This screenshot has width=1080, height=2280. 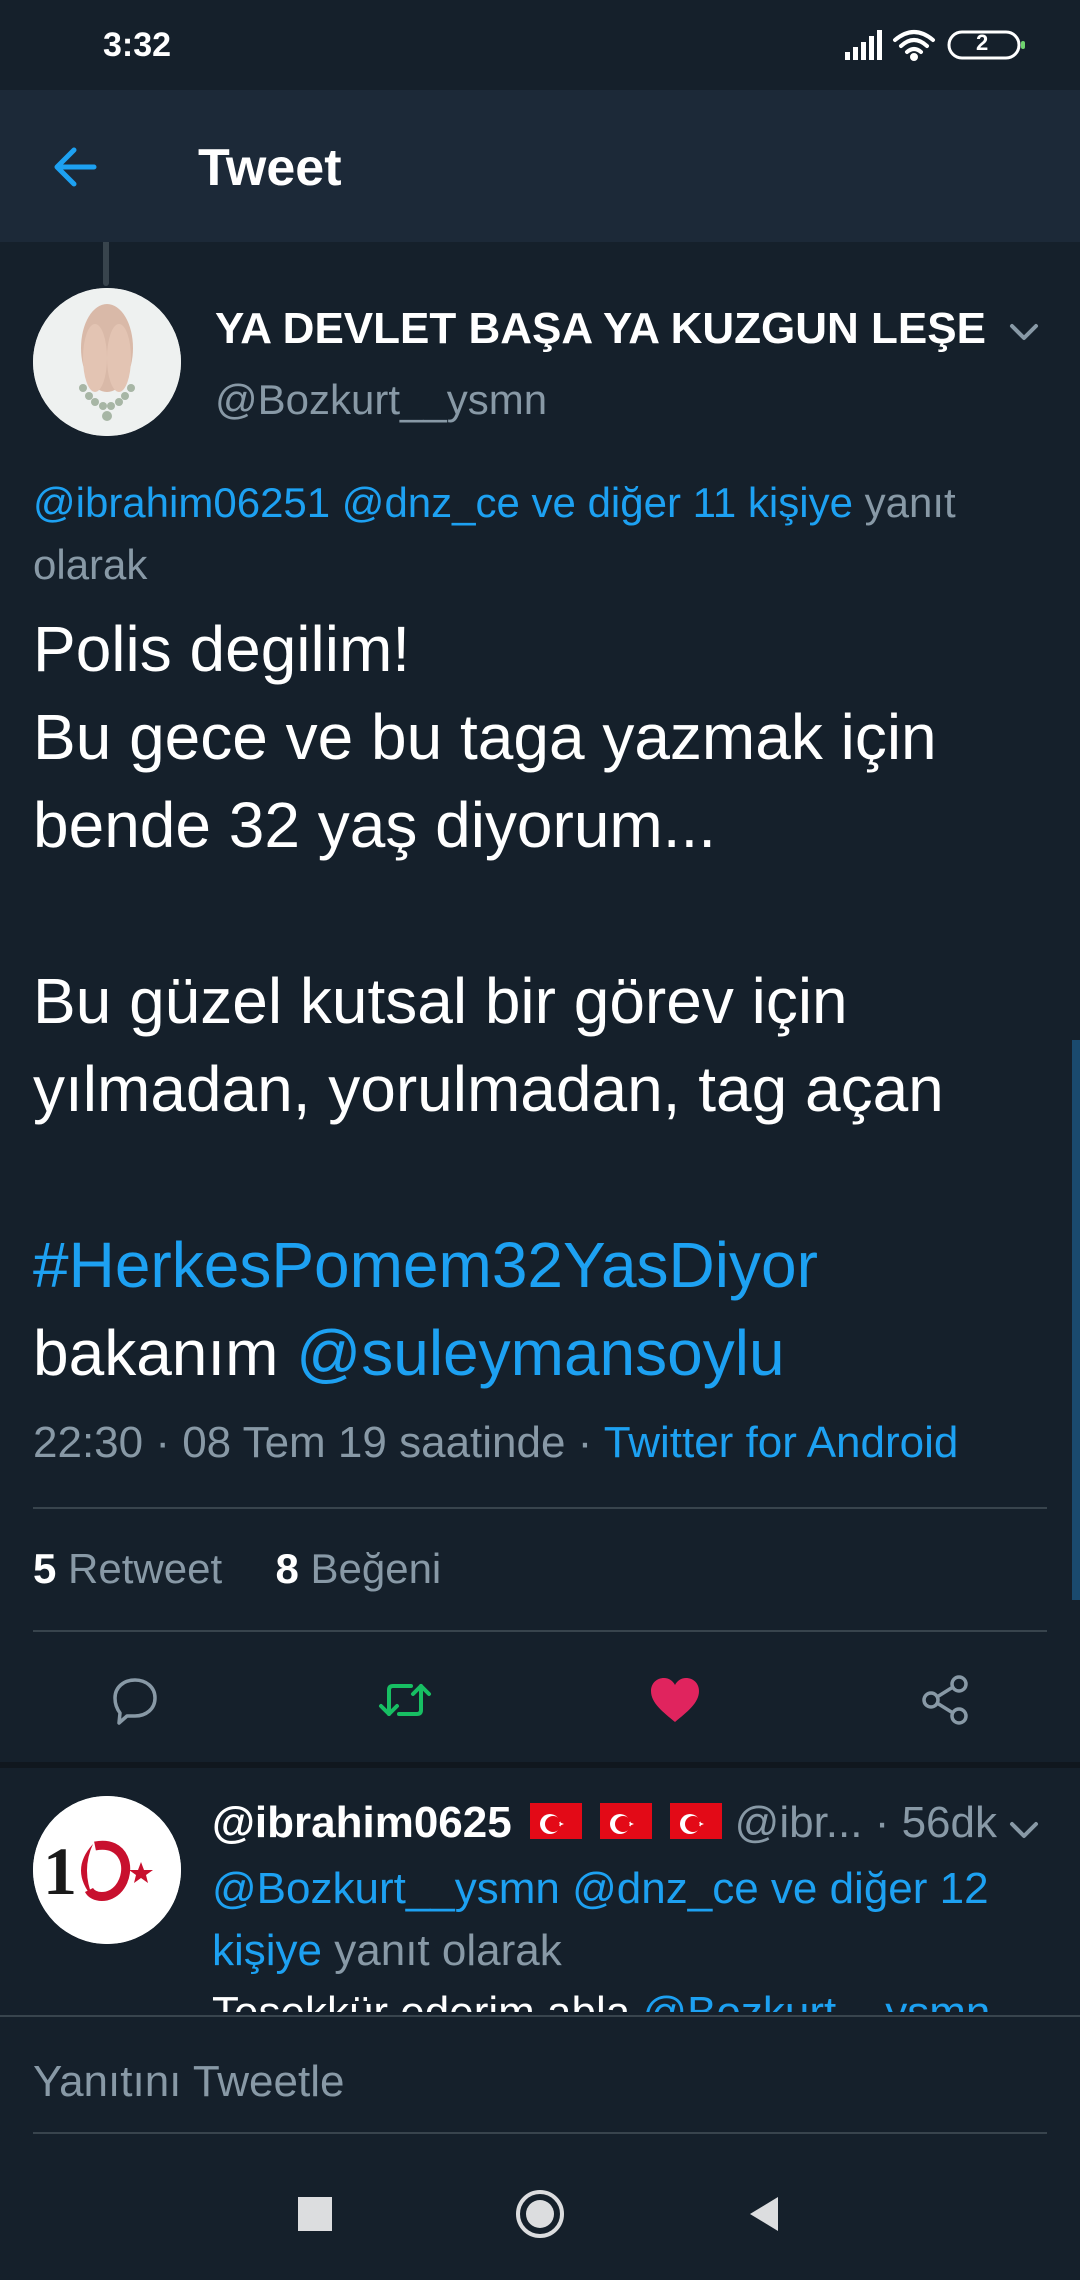 I want to click on page-title: Tweet, so click(x=270, y=168).